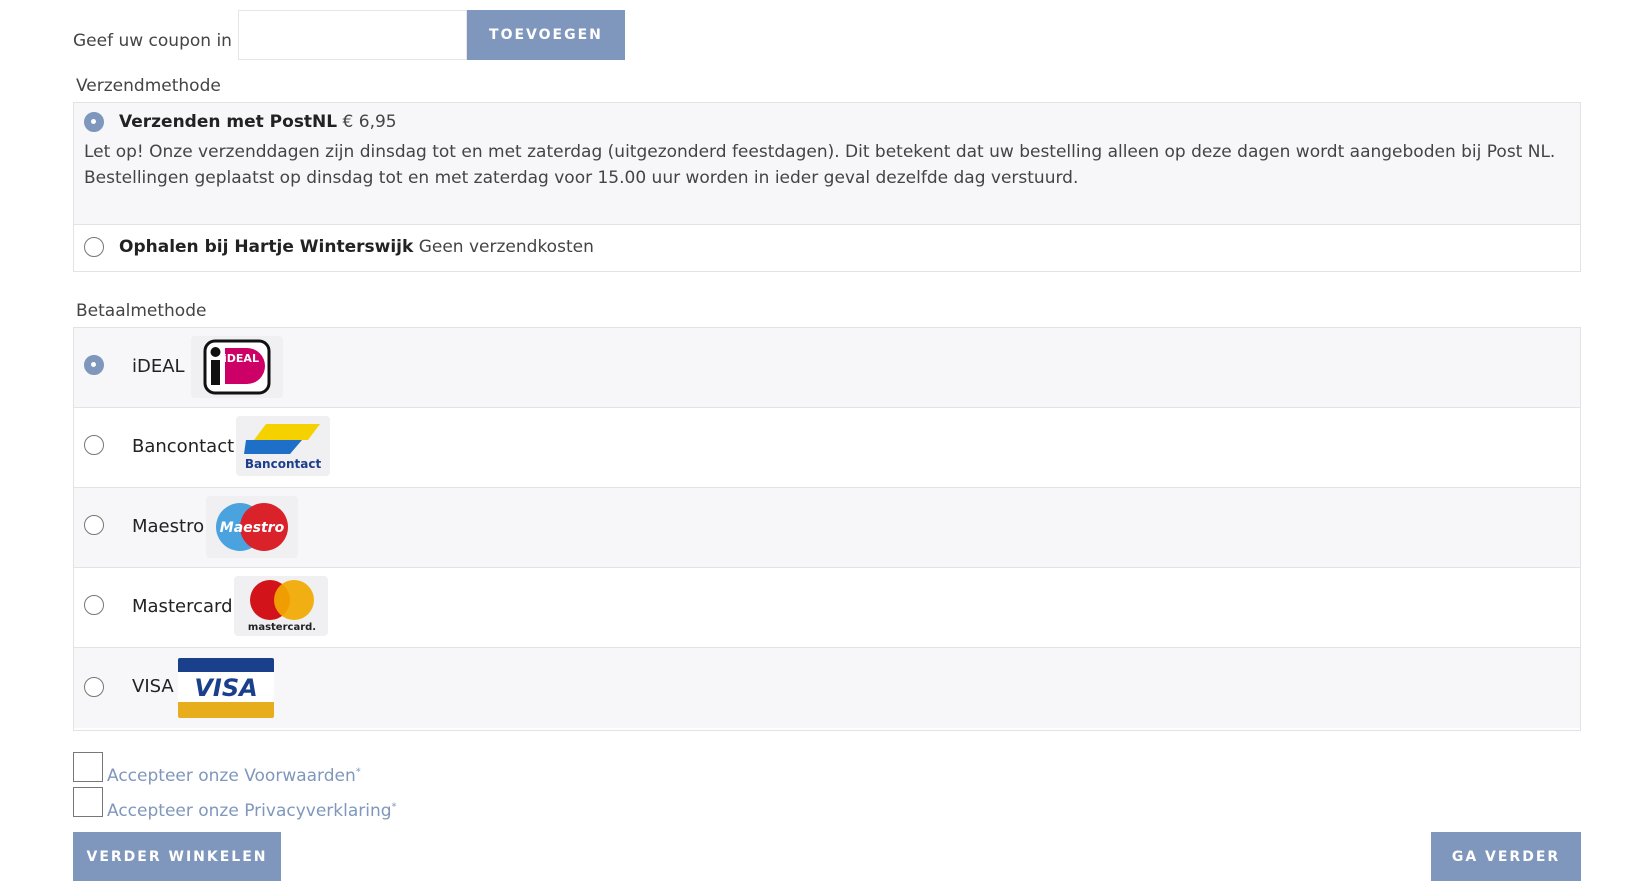  What do you see at coordinates (94, 247) in the screenshot?
I see `shipping-radio-pickup` at bounding box center [94, 247].